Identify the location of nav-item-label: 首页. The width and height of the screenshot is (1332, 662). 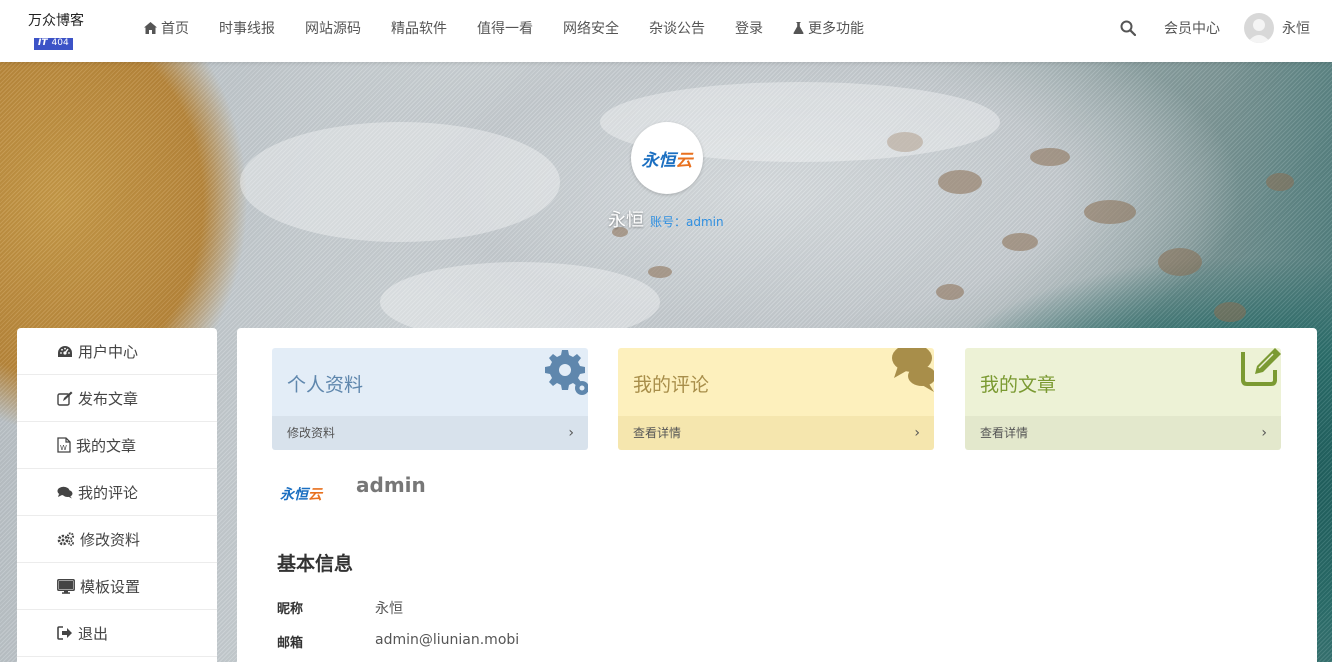
(175, 29).